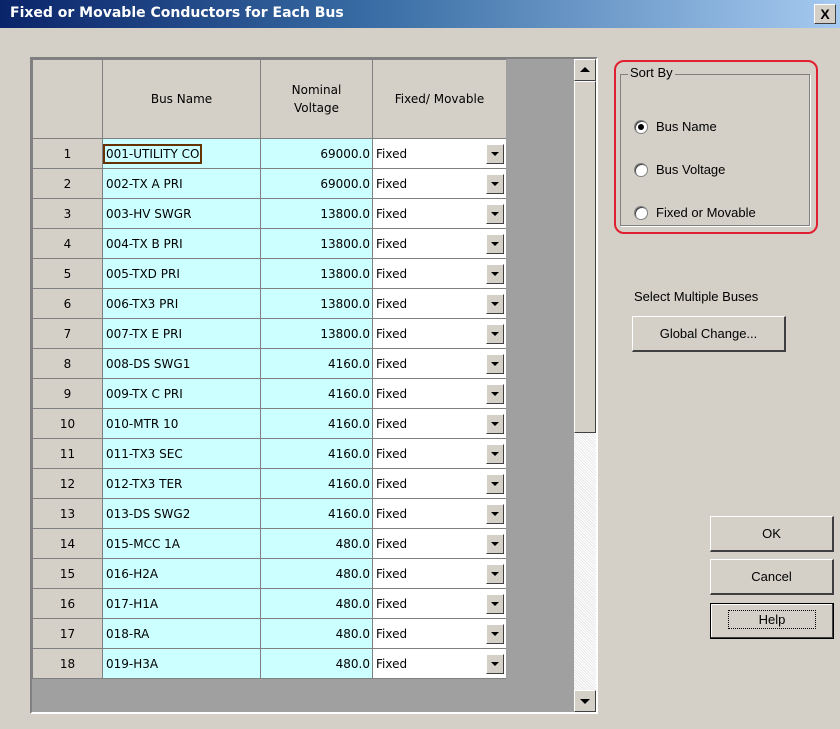  What do you see at coordinates (181, 573) in the screenshot?
I see `bus-name-cell: 016-H2A` at bounding box center [181, 573].